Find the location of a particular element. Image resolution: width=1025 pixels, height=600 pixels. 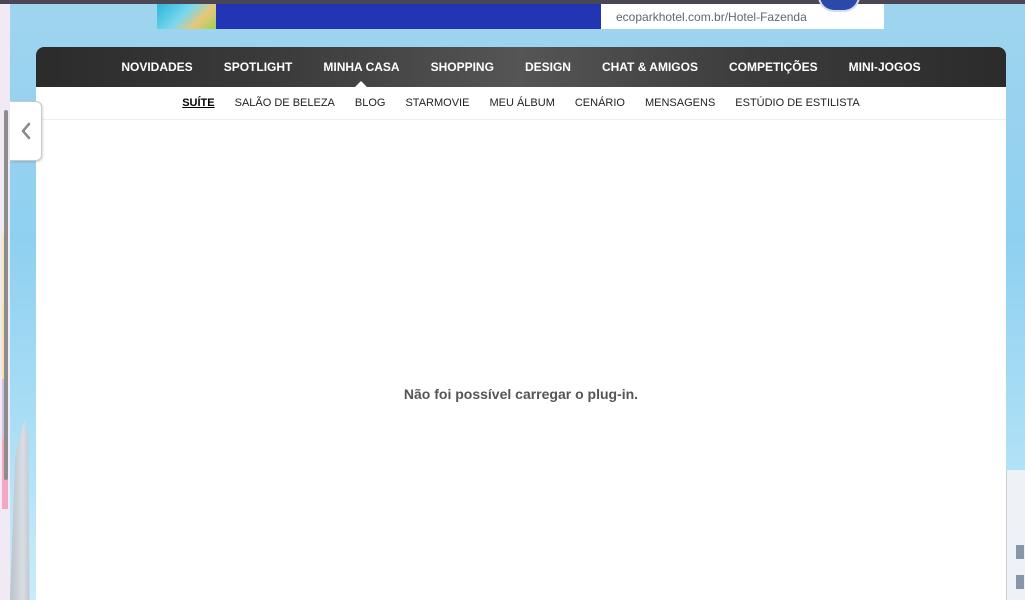

nav-item-novidades: NOVIDADES is located at coordinates (157, 67).